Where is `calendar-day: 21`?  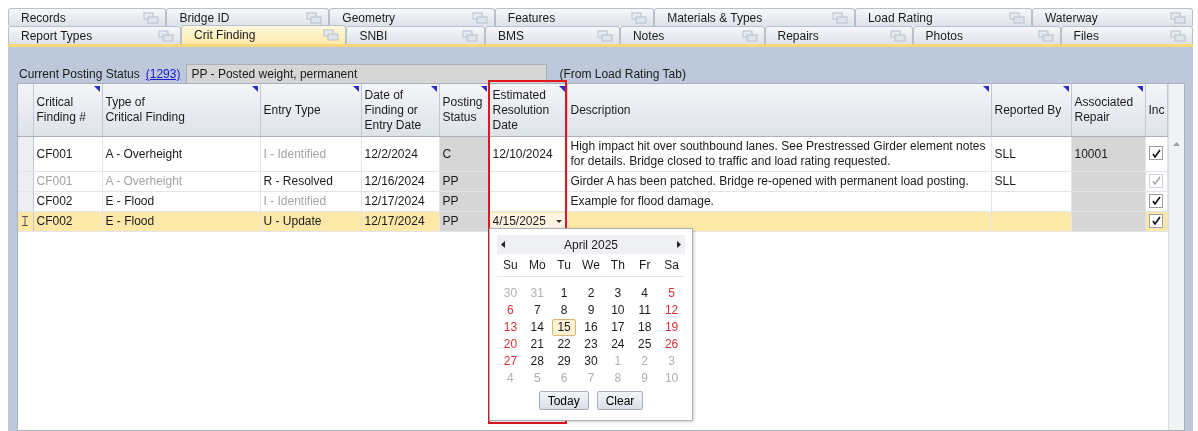 calendar-day: 21 is located at coordinates (537, 344).